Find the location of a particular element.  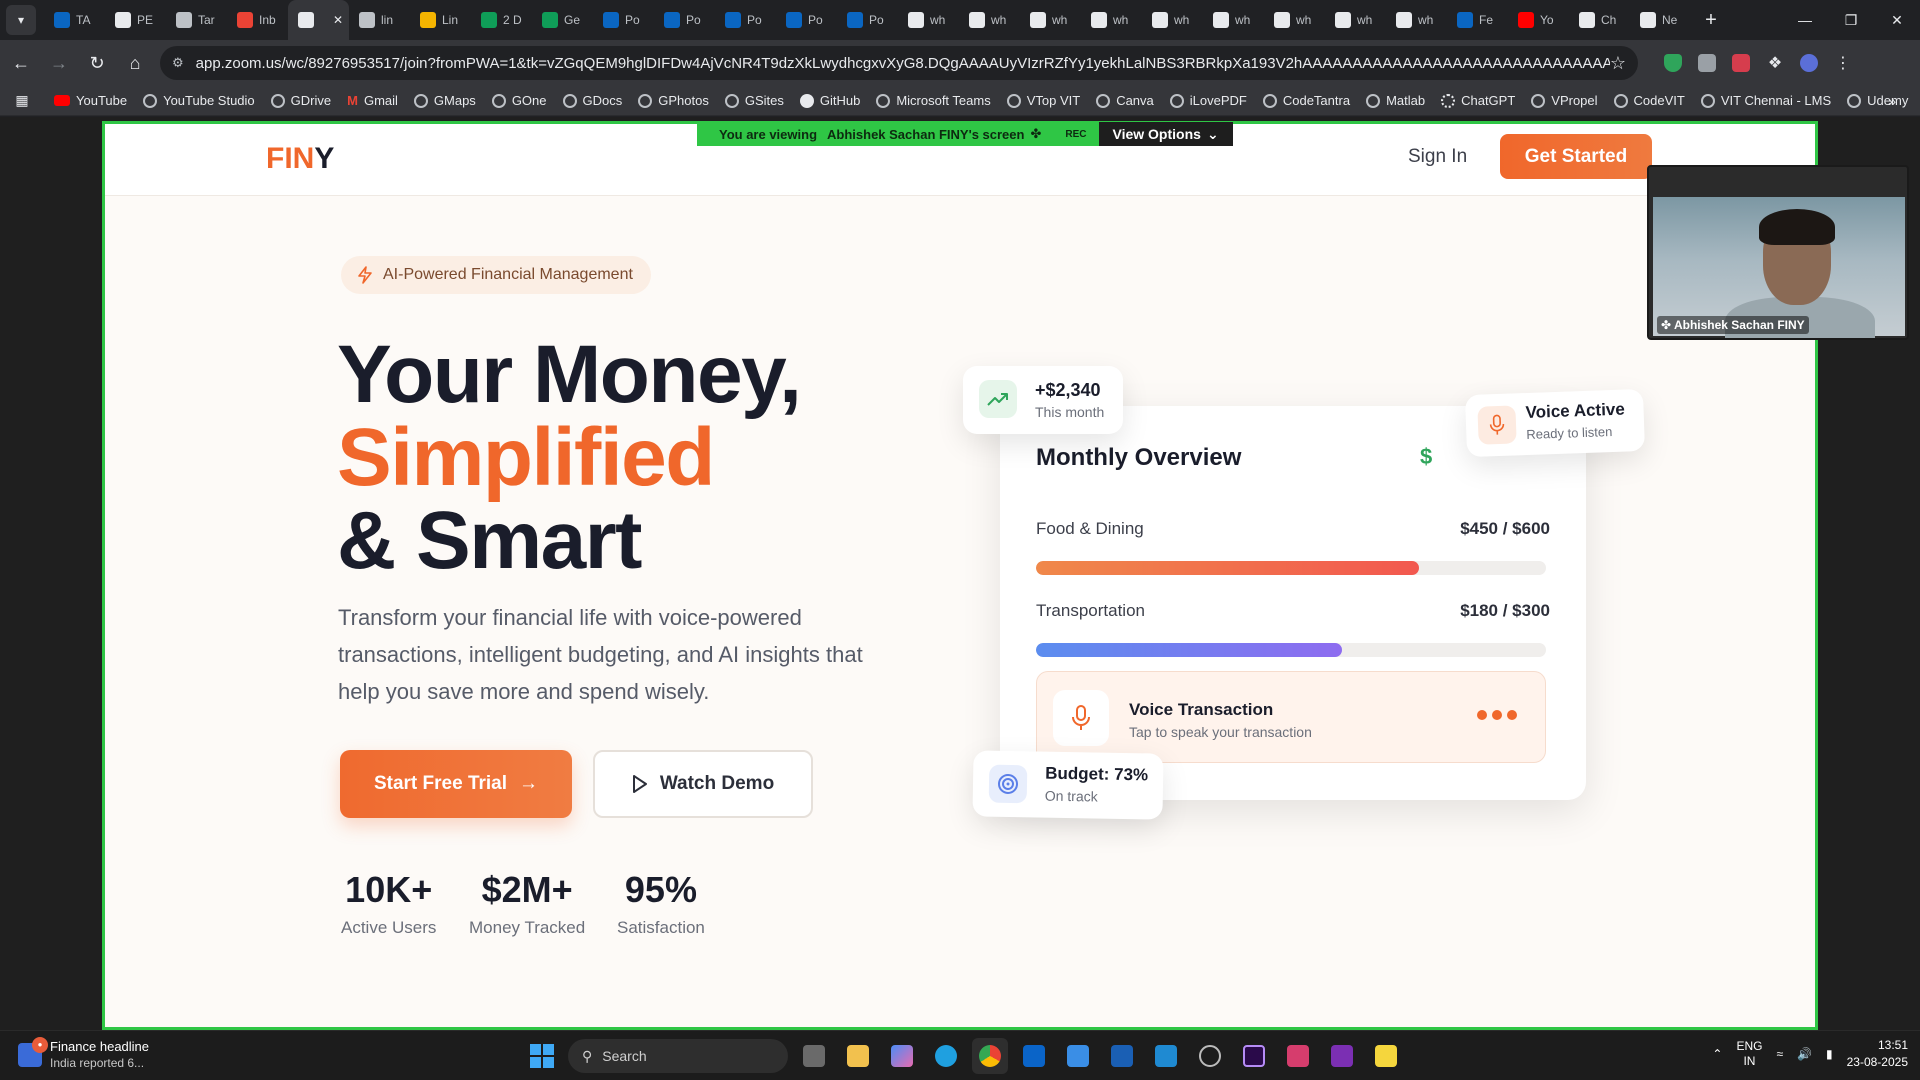

chevron-up-icon: ⌃ is located at coordinates (1717, 1054).